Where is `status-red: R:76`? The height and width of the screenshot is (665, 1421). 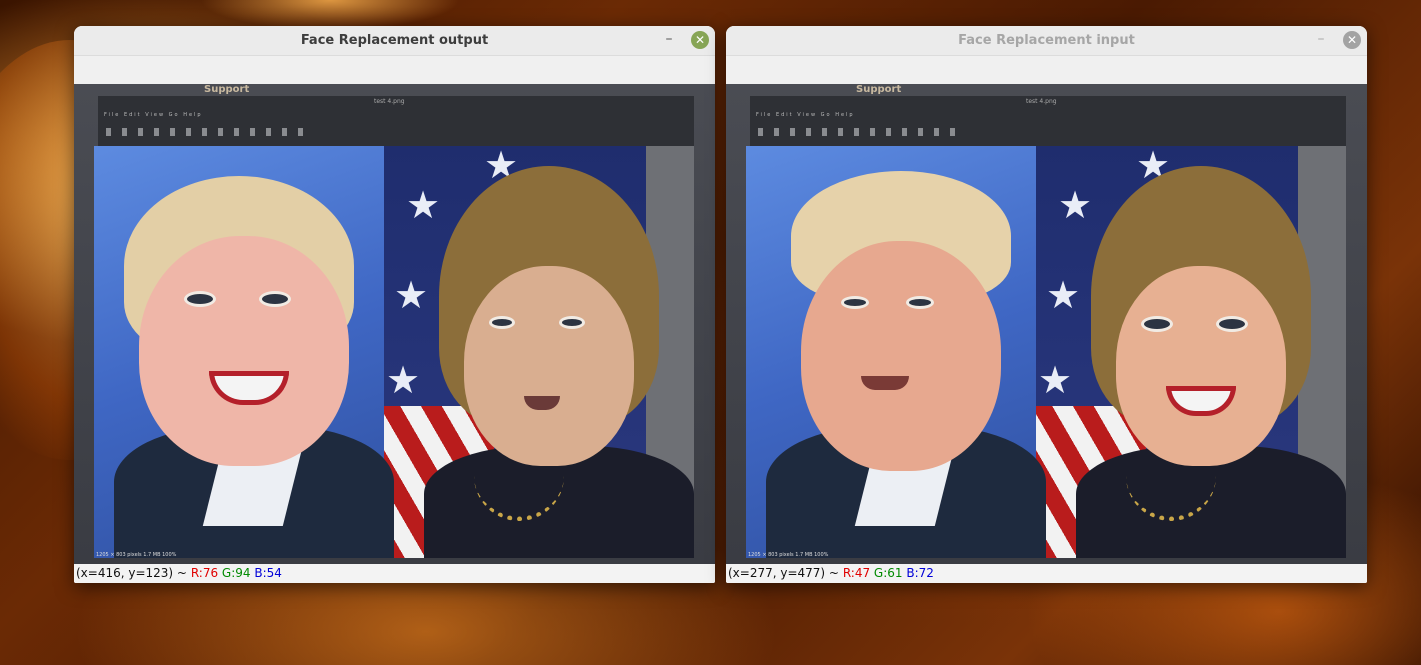
status-red: R:76 is located at coordinates (204, 573).